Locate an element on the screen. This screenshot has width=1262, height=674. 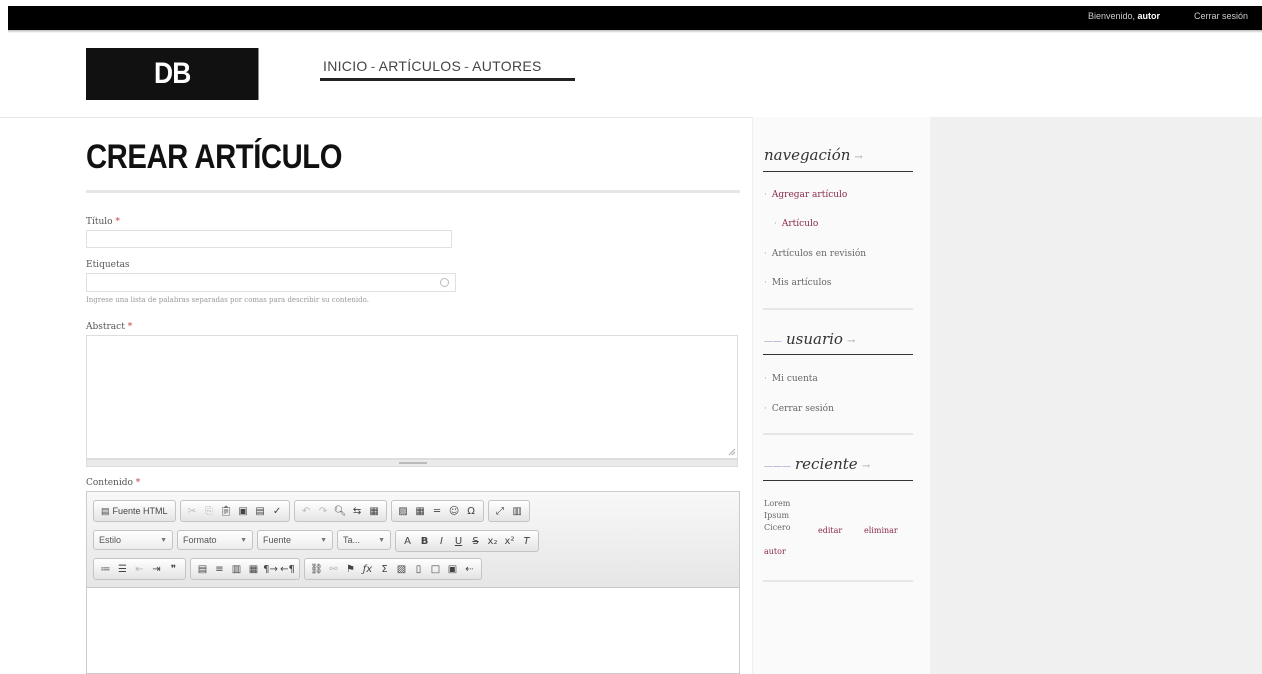
select-all-icon: ▦ is located at coordinates (374, 511).